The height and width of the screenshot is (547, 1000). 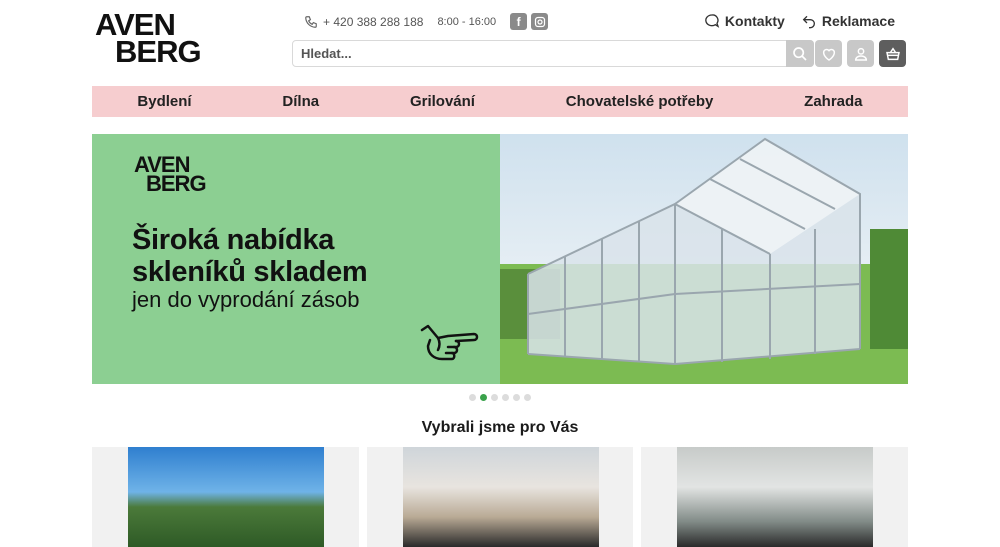 I want to click on account-button, so click(x=860, y=53).